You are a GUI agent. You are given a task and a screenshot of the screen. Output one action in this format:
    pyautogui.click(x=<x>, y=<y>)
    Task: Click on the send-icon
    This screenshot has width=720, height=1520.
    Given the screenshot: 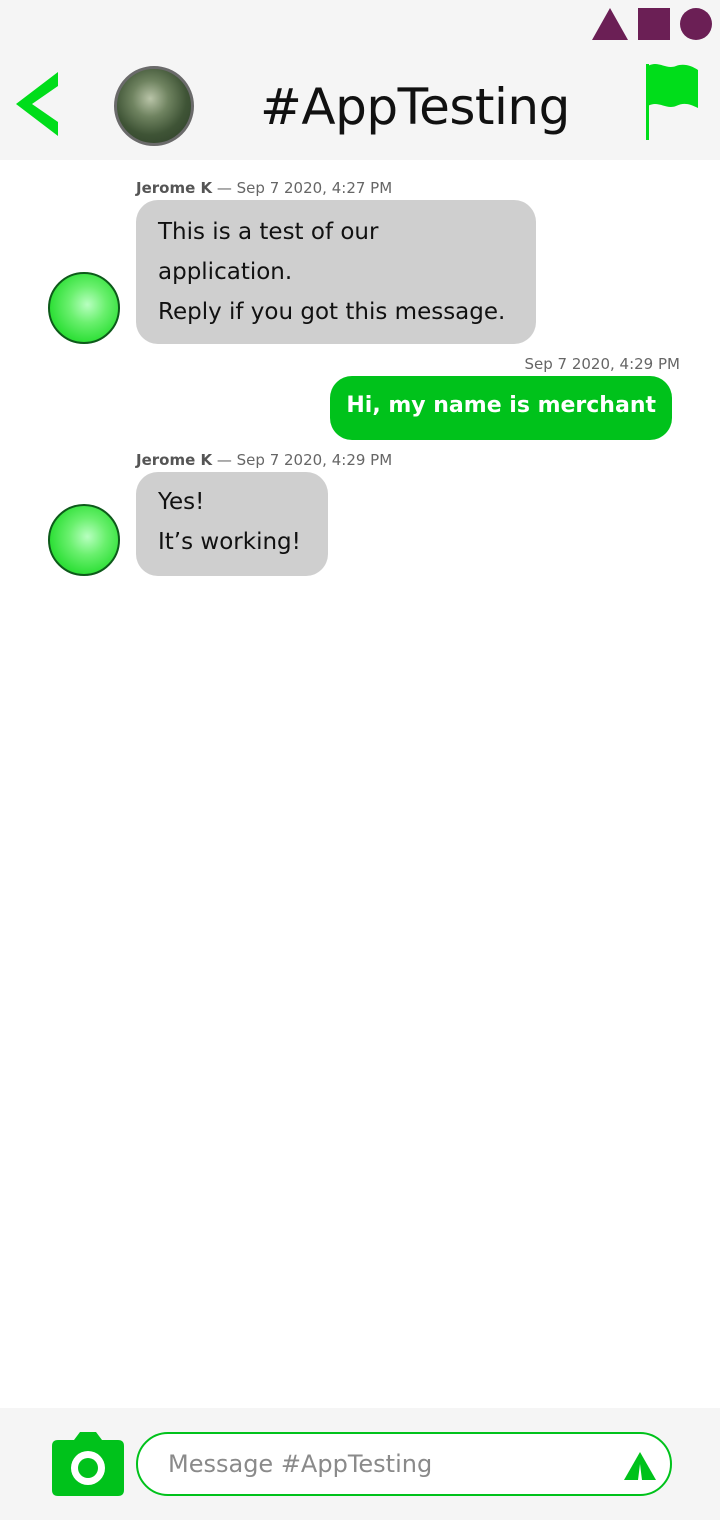 What is the action you would take?
    pyautogui.click(x=640, y=1466)
    